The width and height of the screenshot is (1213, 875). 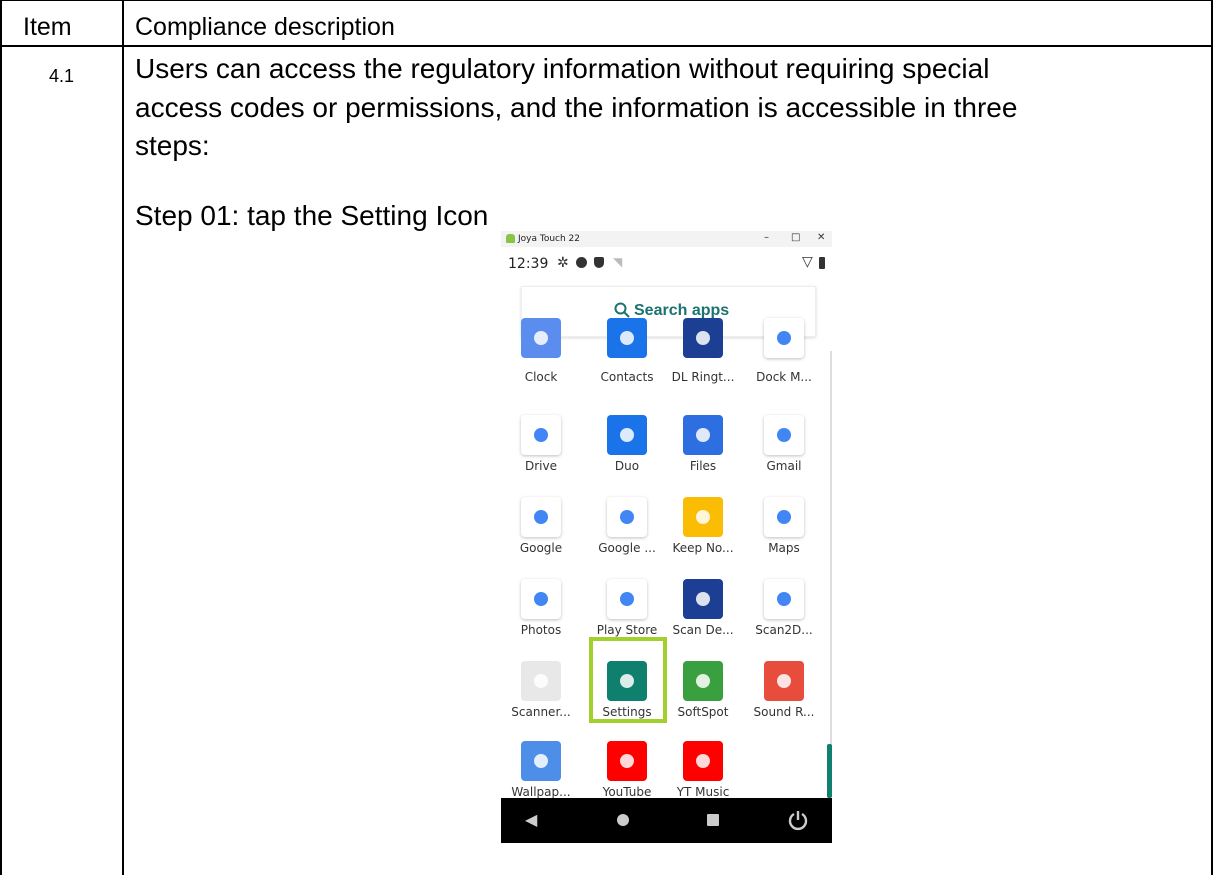 What do you see at coordinates (627, 761) in the screenshot?
I see `youtube-icon` at bounding box center [627, 761].